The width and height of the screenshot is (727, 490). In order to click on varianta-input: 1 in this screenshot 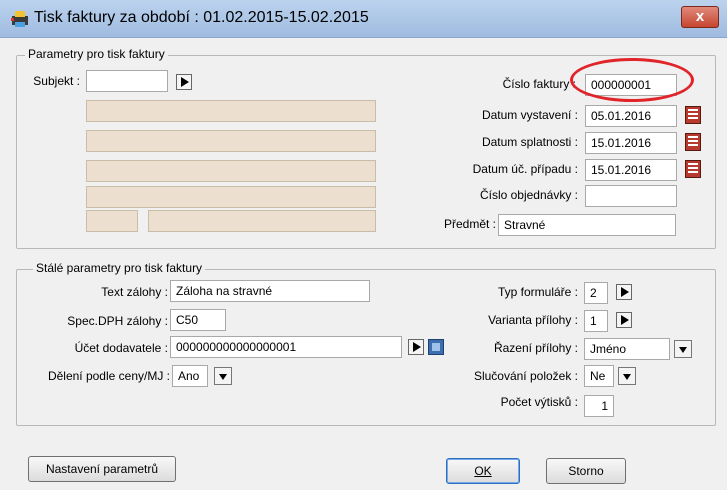, I will do `click(596, 321)`.